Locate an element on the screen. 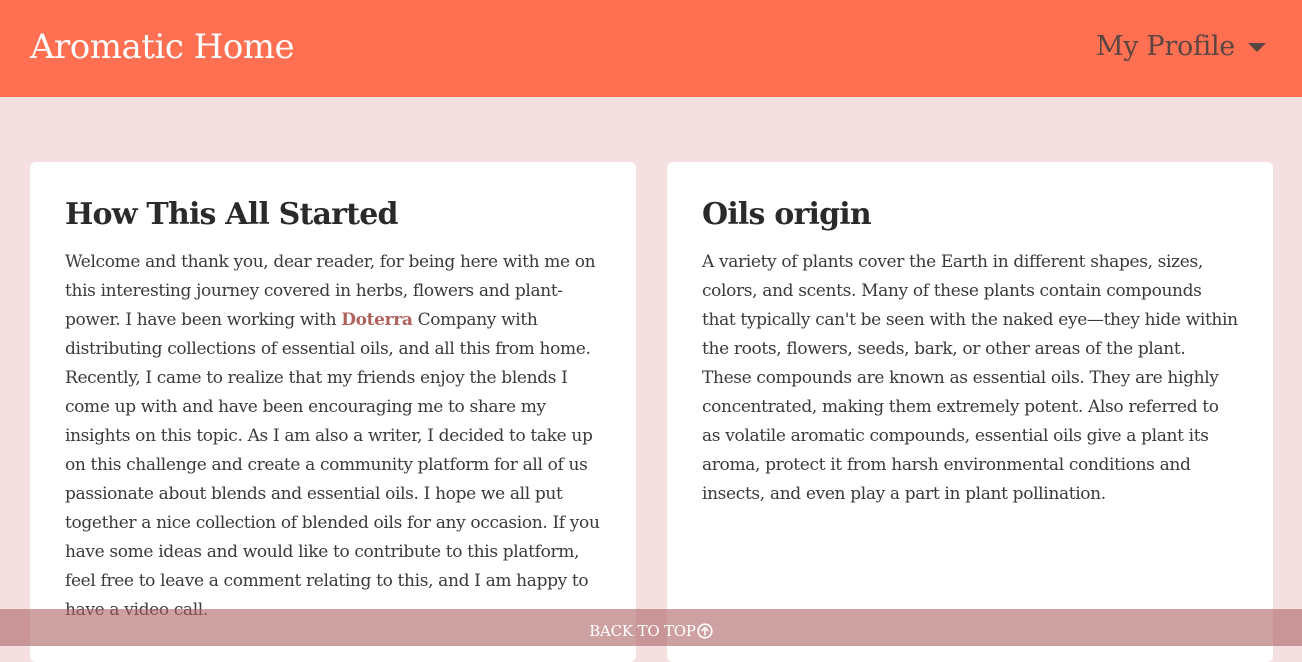  navbar: Aromatic Home My Profile is located at coordinates (651, 48).